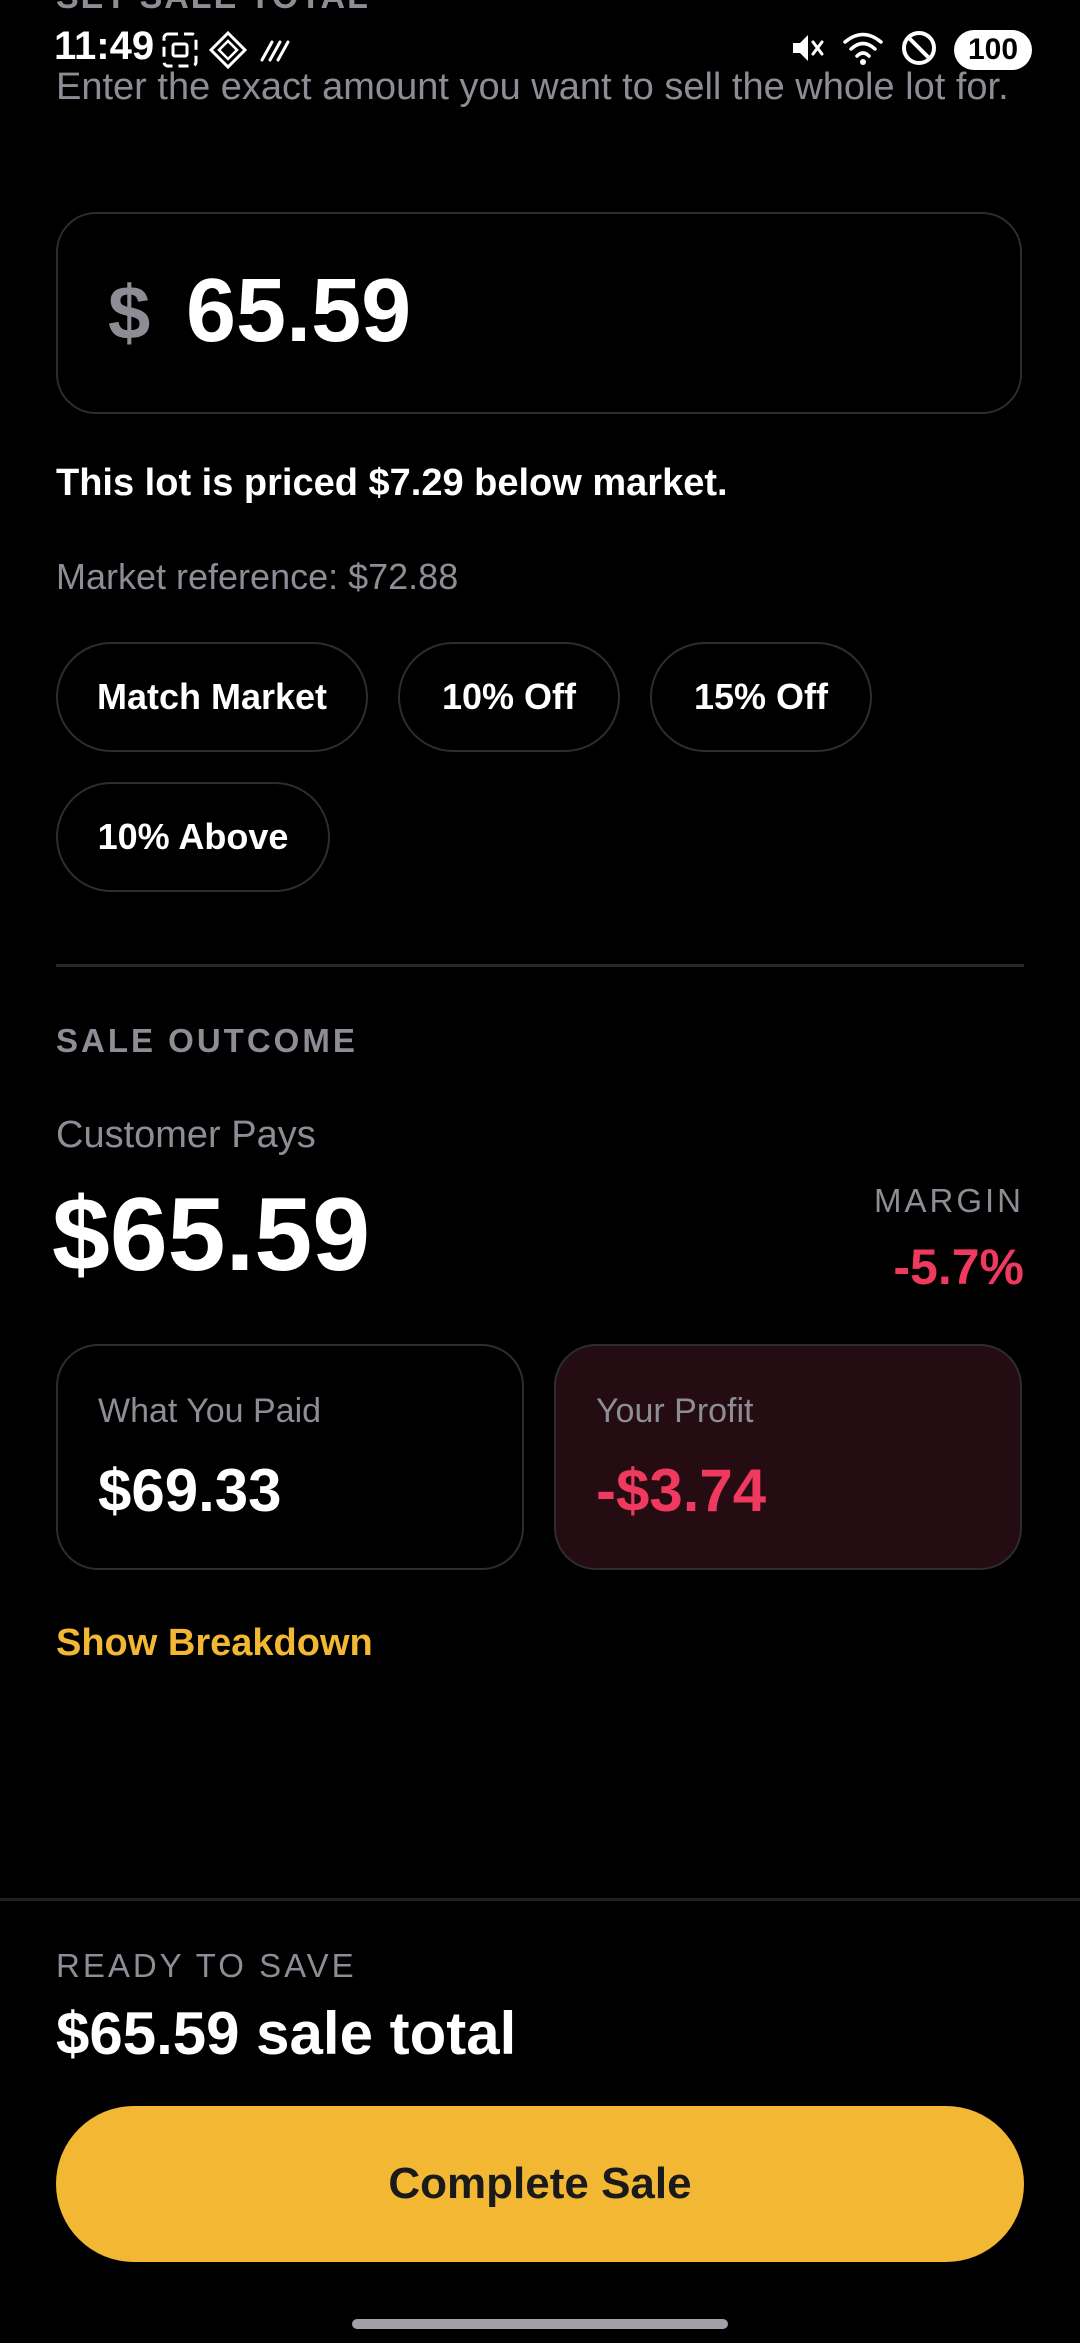  Describe the element at coordinates (675, 1411) in the screenshot. I see `your-profit-label: Your Profit` at that location.